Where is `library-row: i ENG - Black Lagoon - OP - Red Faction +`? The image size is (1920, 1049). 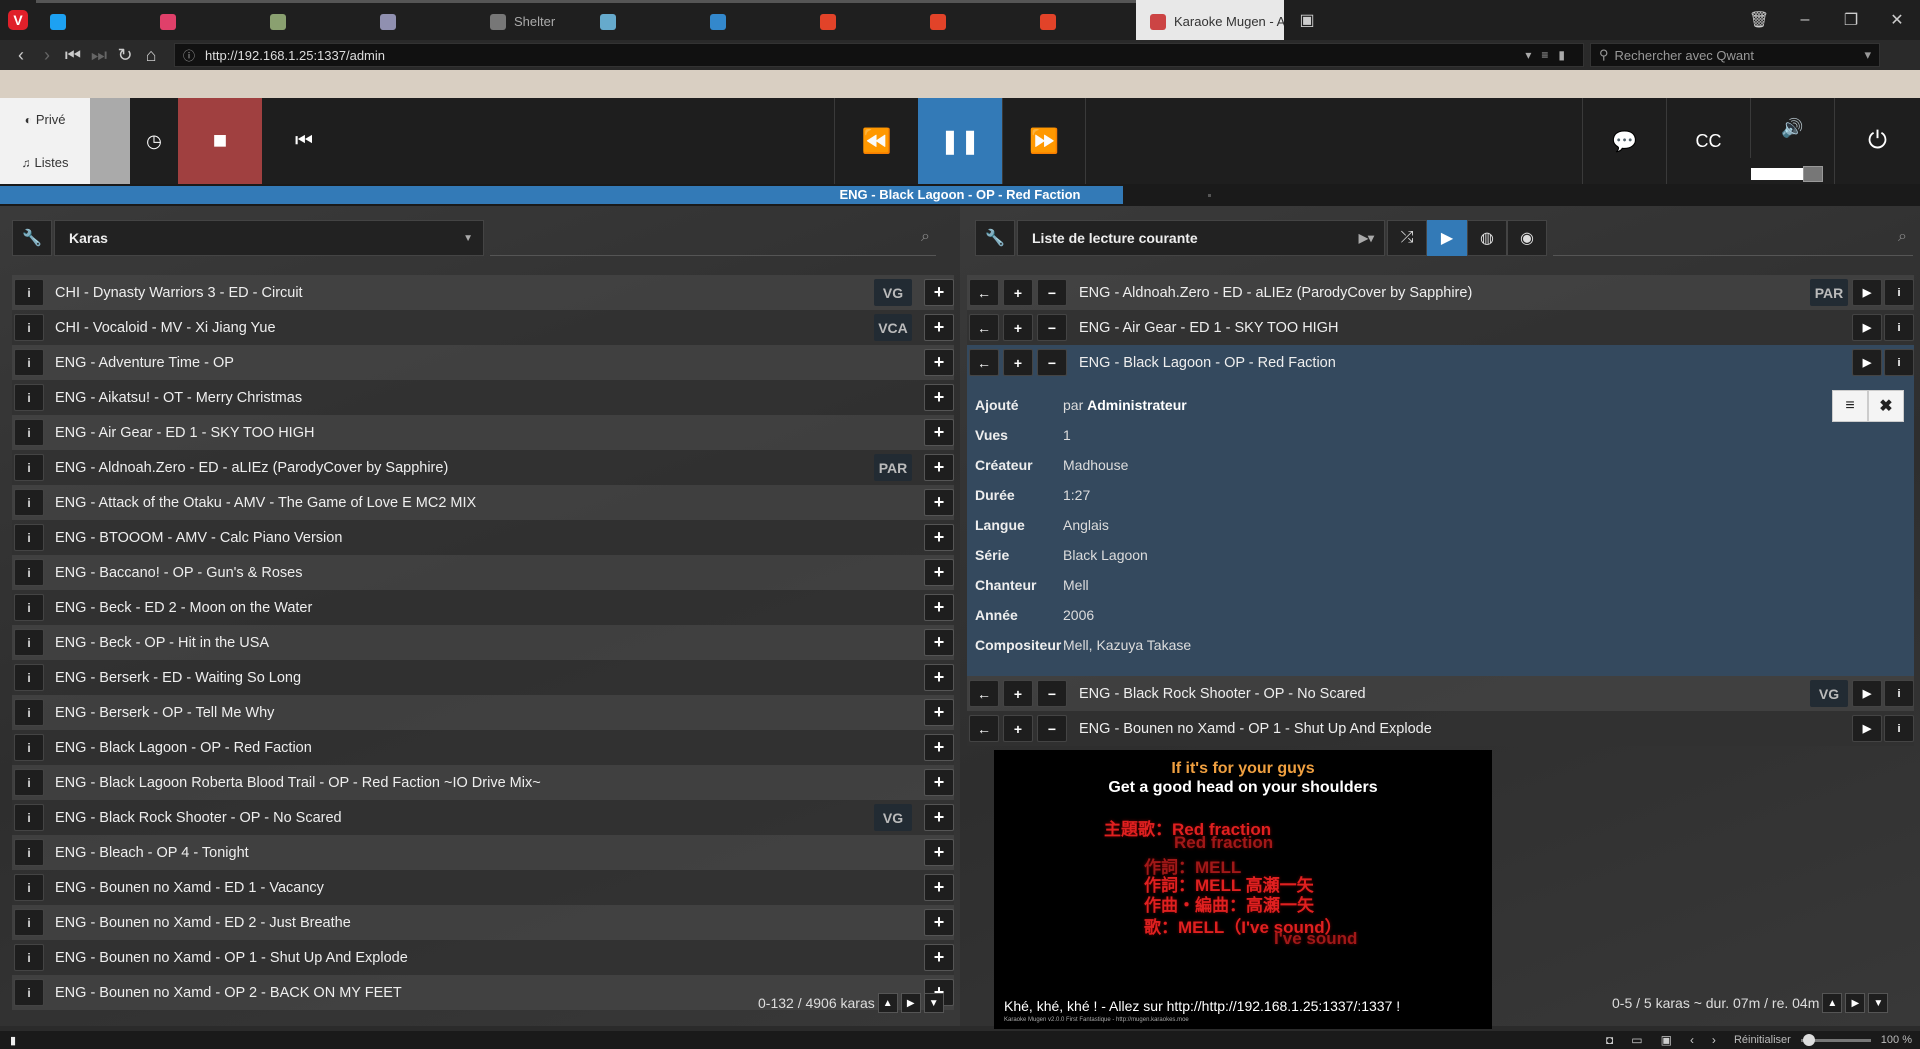
library-row: i ENG - Black Lagoon - OP - Red Faction + is located at coordinates (483, 747).